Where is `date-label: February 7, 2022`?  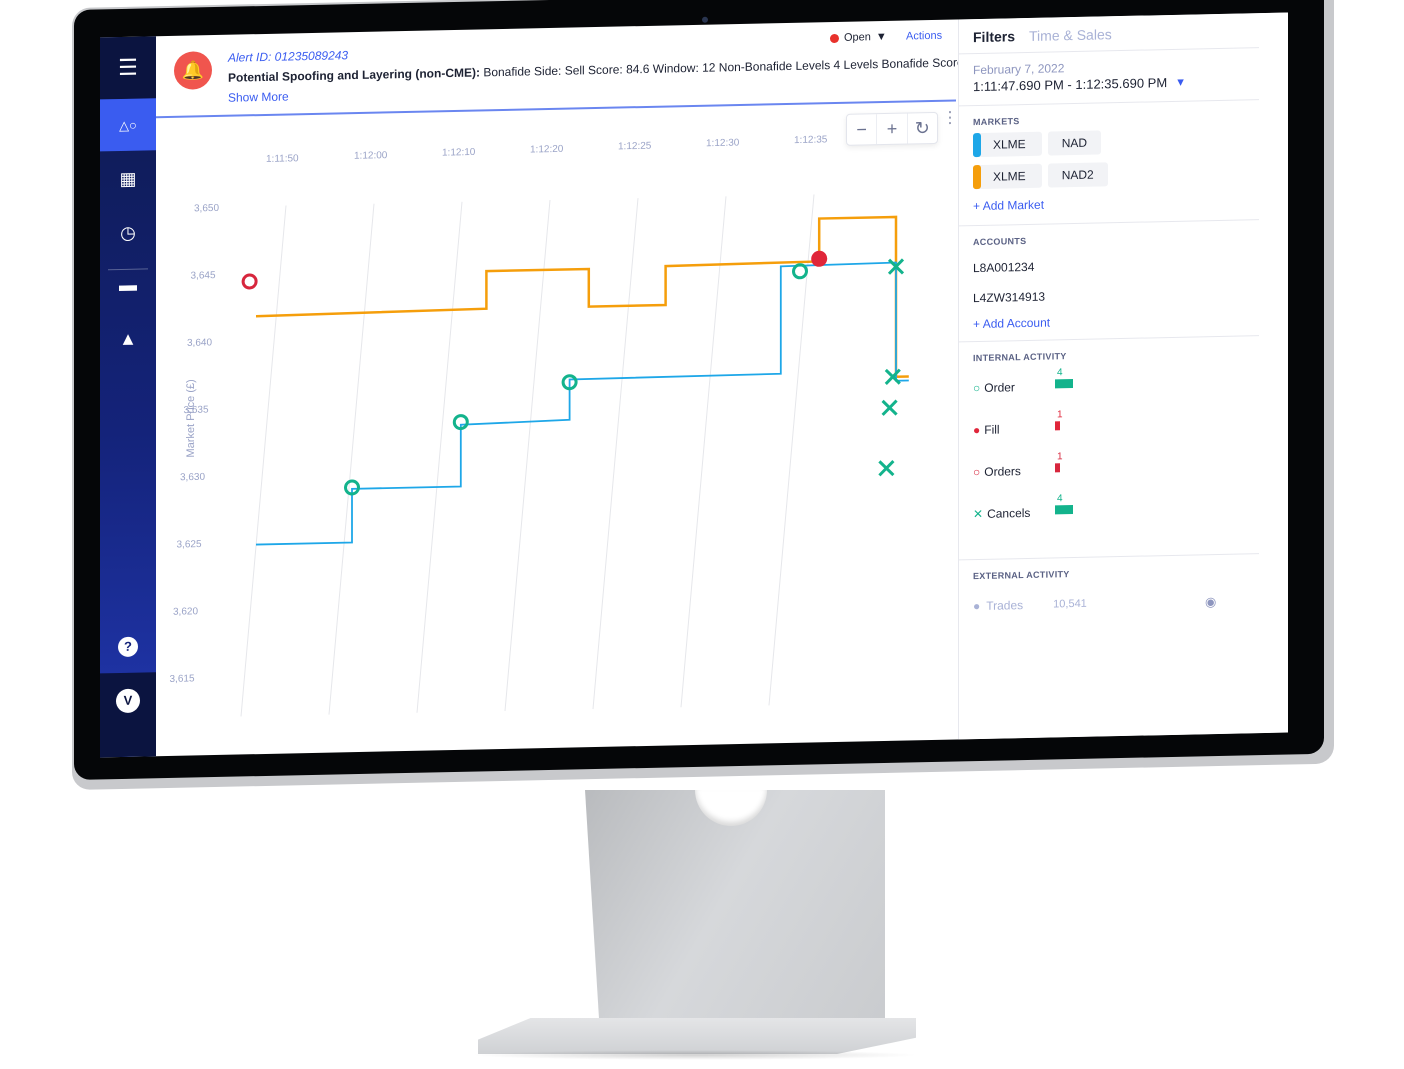 date-label: February 7, 2022 is located at coordinates (1019, 69).